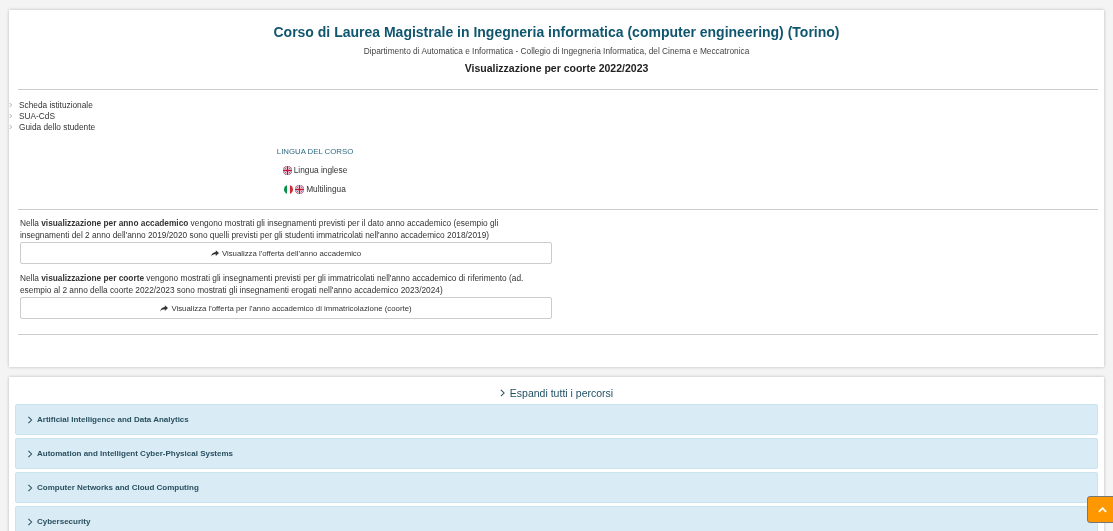 Image resolution: width=1113 pixels, height=531 pixels. I want to click on track-header: Cybersecurity, so click(556, 518).